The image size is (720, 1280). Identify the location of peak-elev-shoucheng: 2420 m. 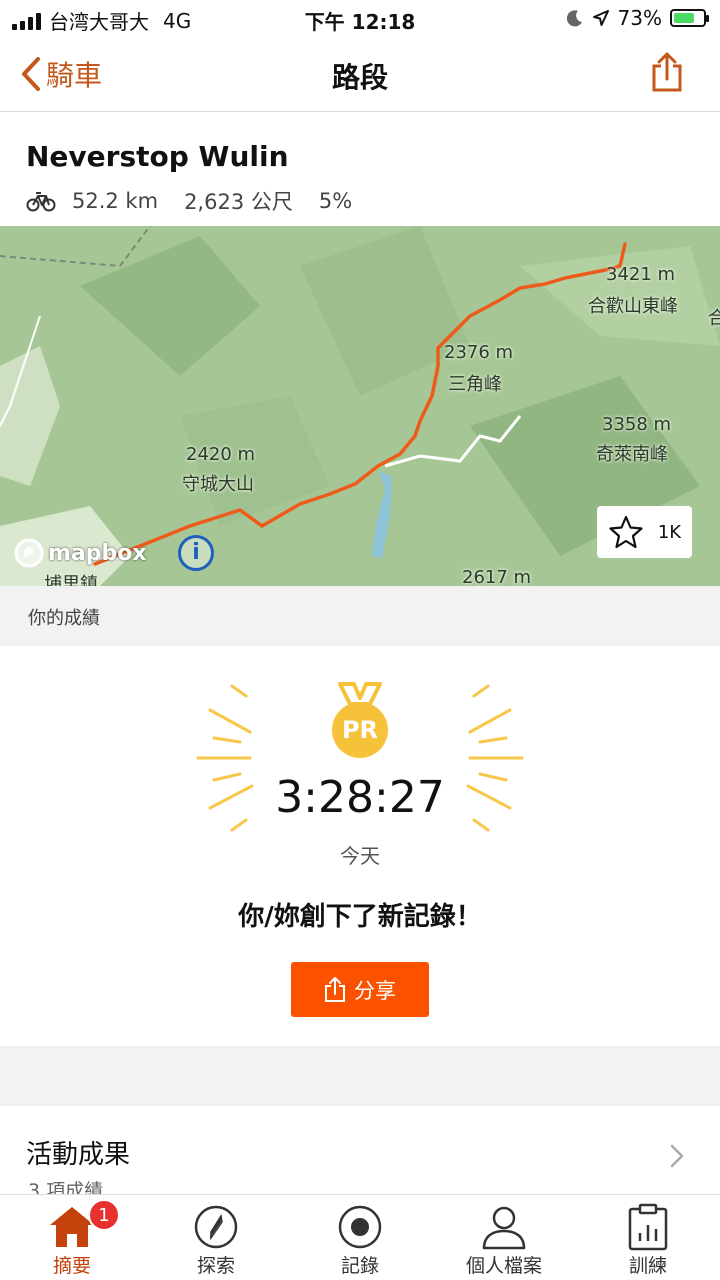
(221, 454).